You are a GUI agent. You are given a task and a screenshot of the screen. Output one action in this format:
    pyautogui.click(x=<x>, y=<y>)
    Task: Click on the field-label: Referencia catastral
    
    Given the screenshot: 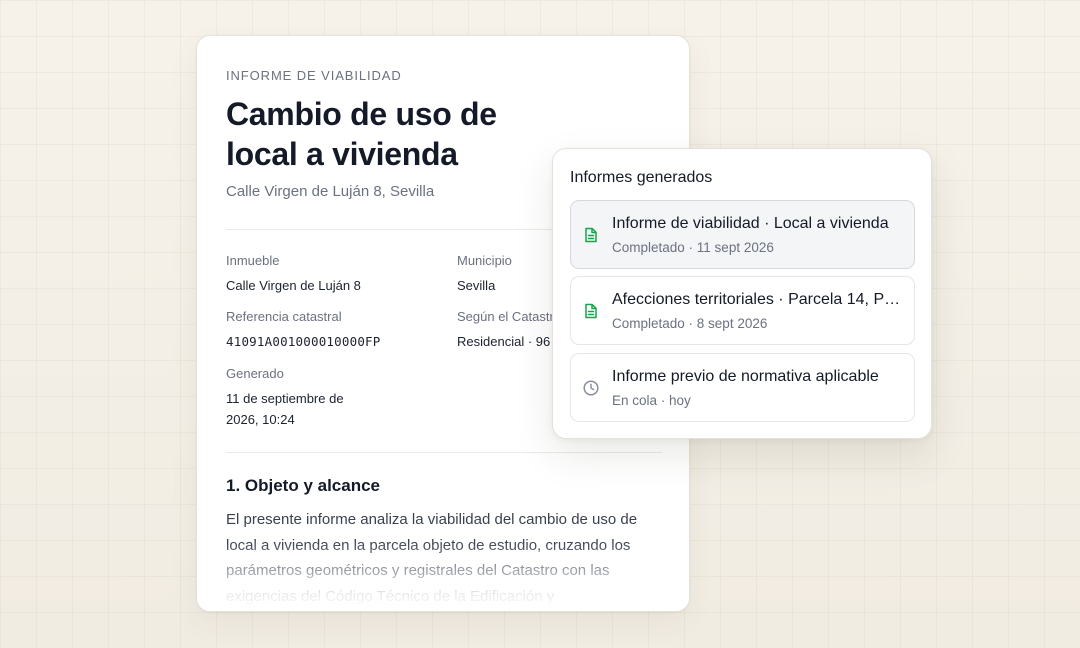 What is the action you would take?
    pyautogui.click(x=284, y=316)
    